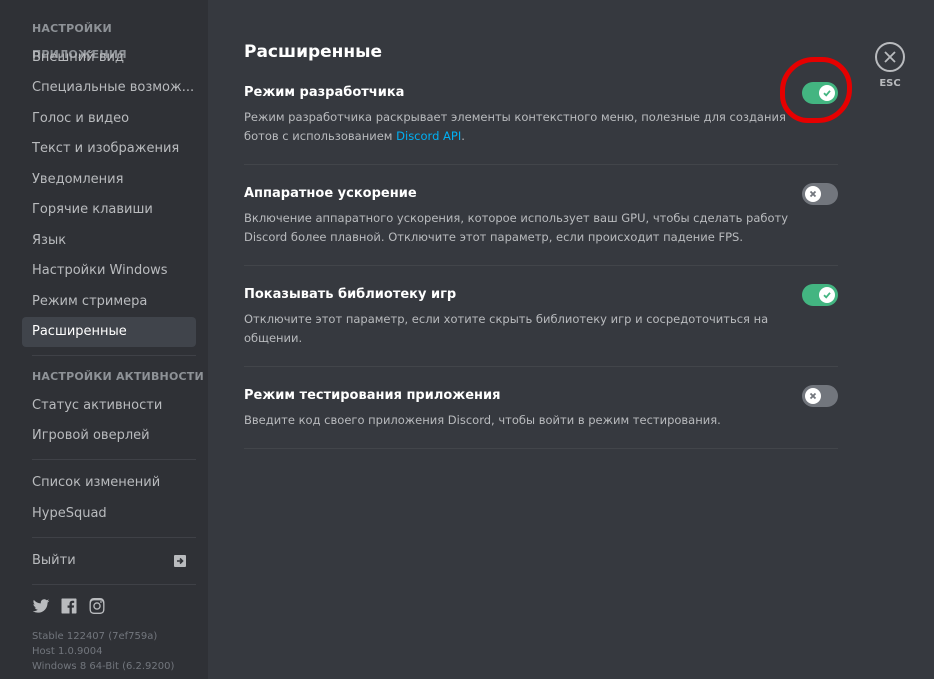 This screenshot has width=934, height=679. I want to click on close-icon, so click(890, 57).